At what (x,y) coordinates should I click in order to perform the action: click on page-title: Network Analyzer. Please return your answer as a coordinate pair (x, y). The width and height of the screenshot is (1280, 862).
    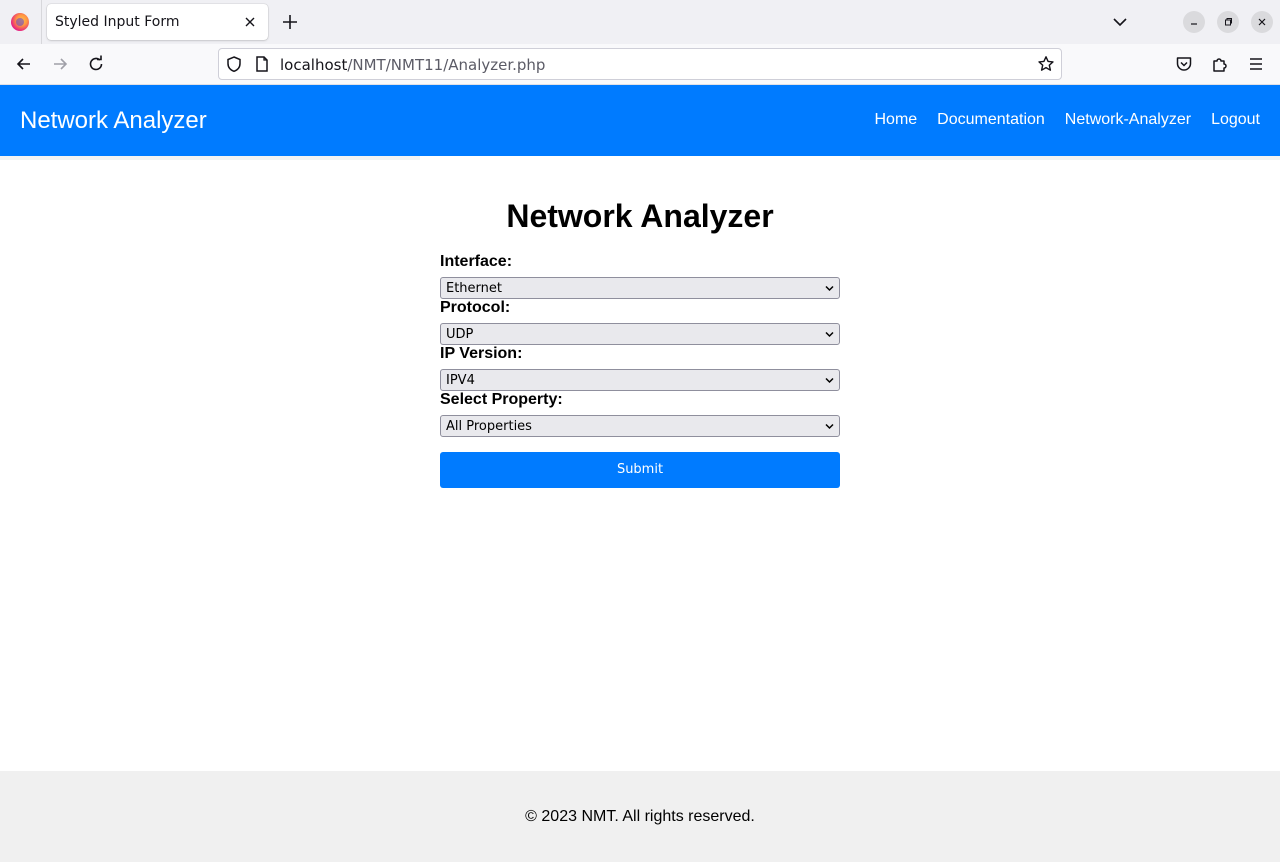
    Looking at the image, I should click on (640, 216).